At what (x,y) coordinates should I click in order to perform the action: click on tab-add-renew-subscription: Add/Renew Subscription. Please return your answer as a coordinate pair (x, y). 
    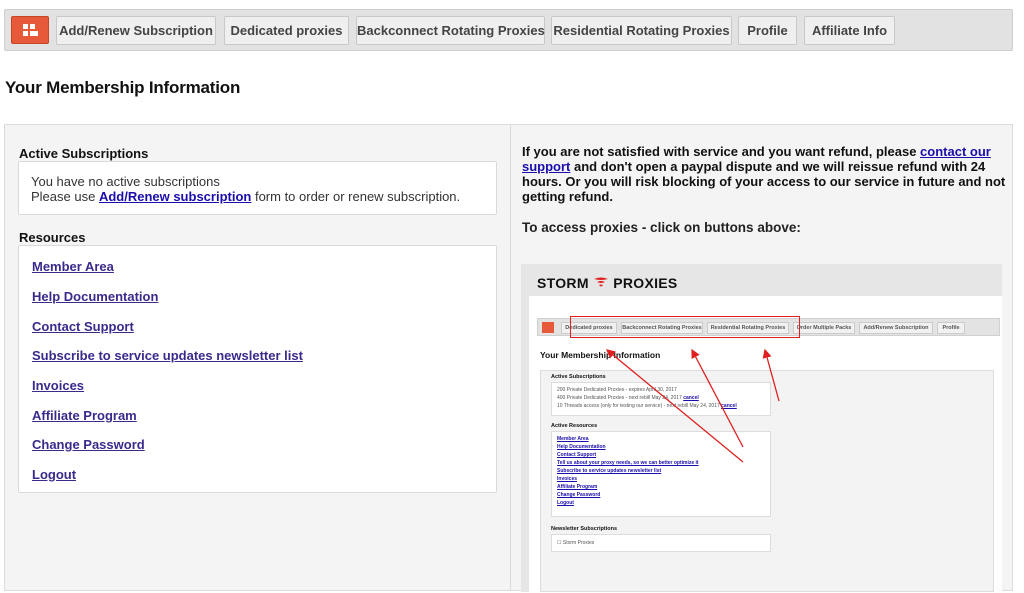
    Looking at the image, I should click on (136, 30).